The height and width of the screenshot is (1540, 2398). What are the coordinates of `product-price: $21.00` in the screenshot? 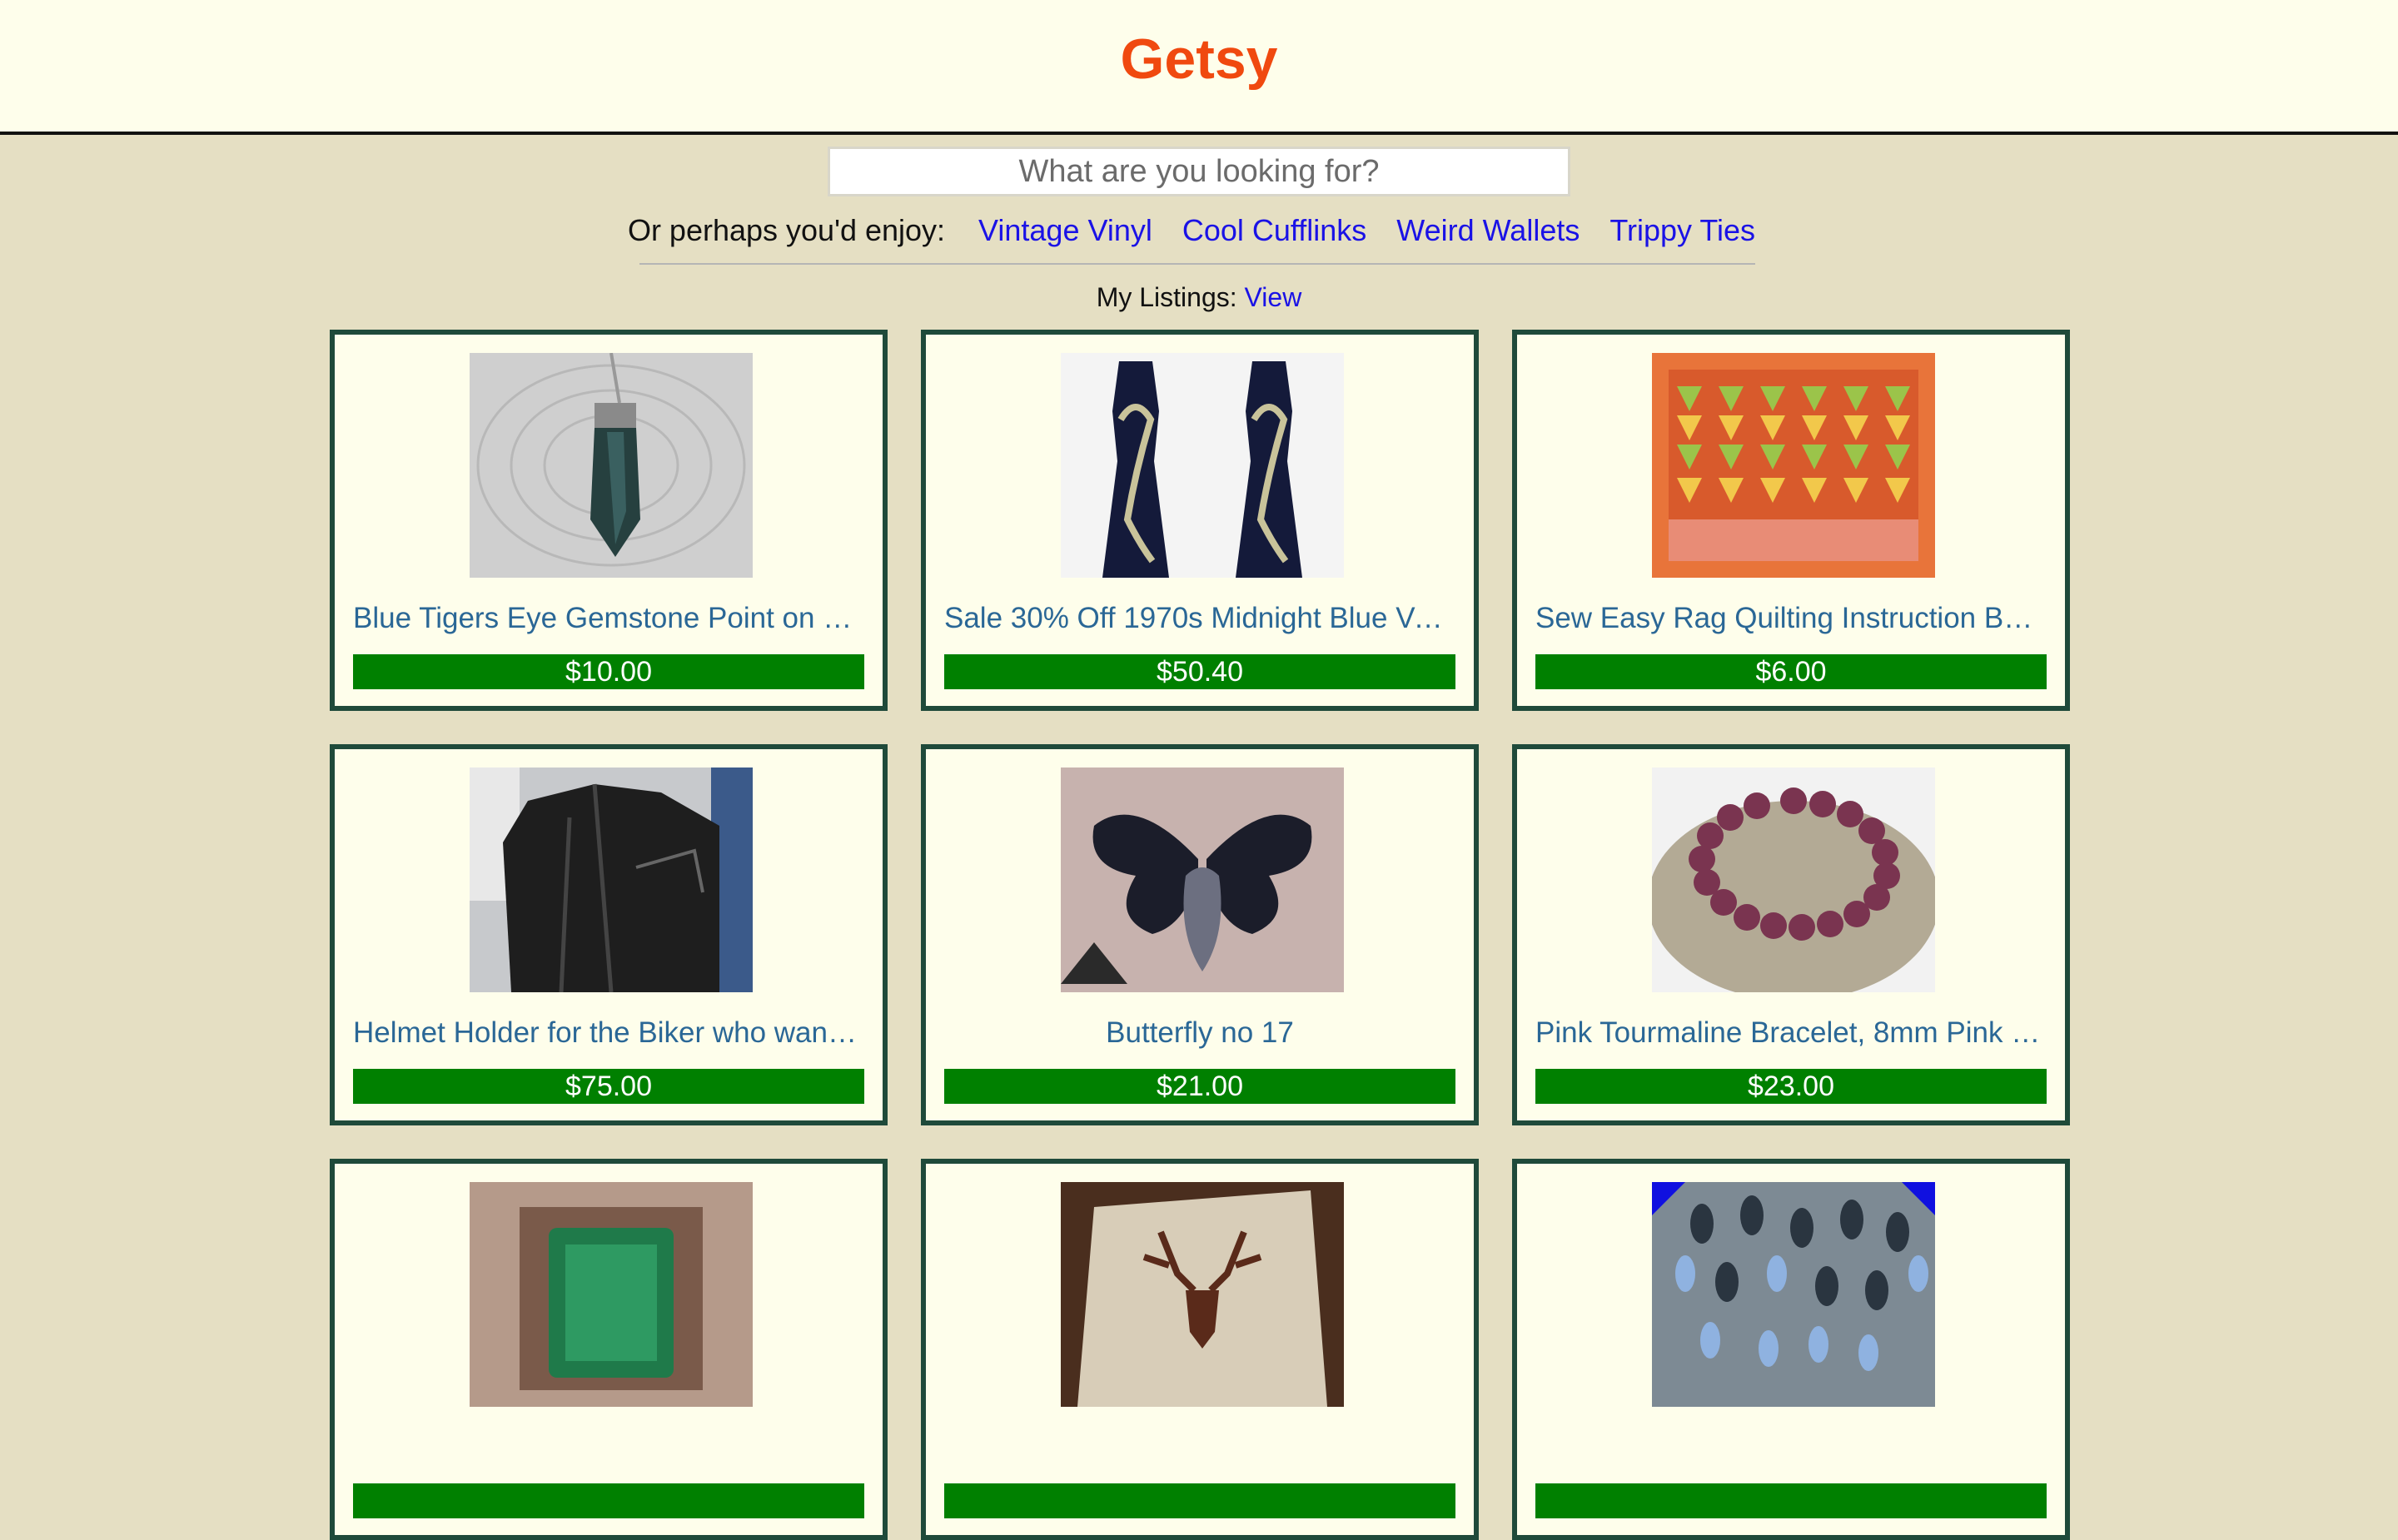 It's located at (1199, 1086).